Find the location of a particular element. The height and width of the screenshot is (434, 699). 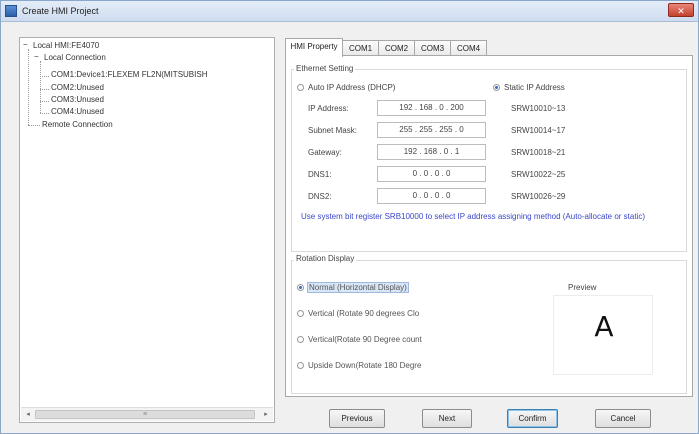

close-icon: ✕ is located at coordinates (681, 11).